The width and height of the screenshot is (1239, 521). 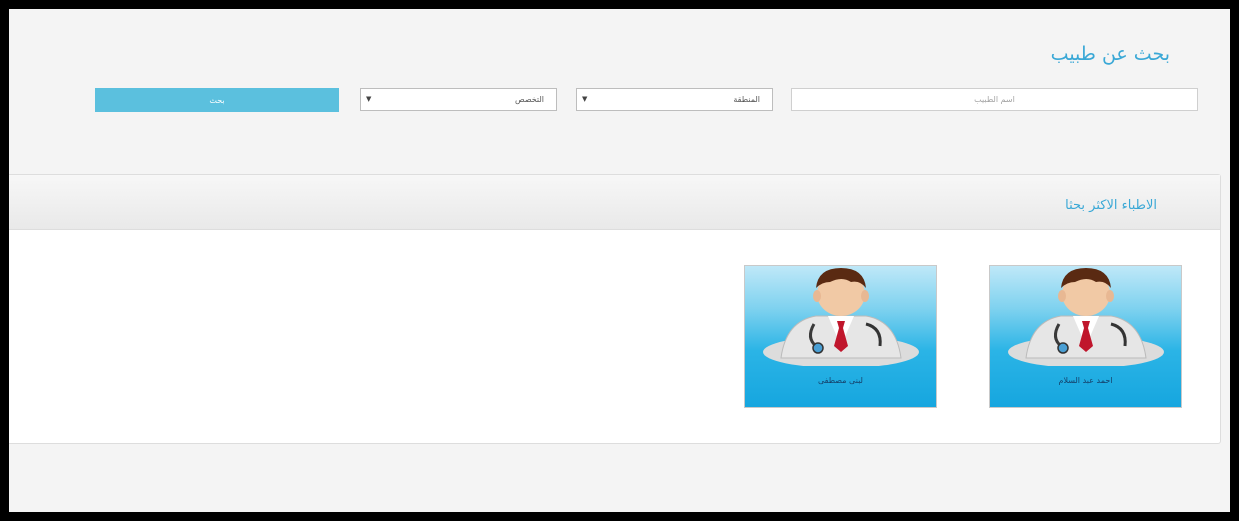 I want to click on panel-header: الاطباء الاكثر بحثا, so click(x=614, y=202).